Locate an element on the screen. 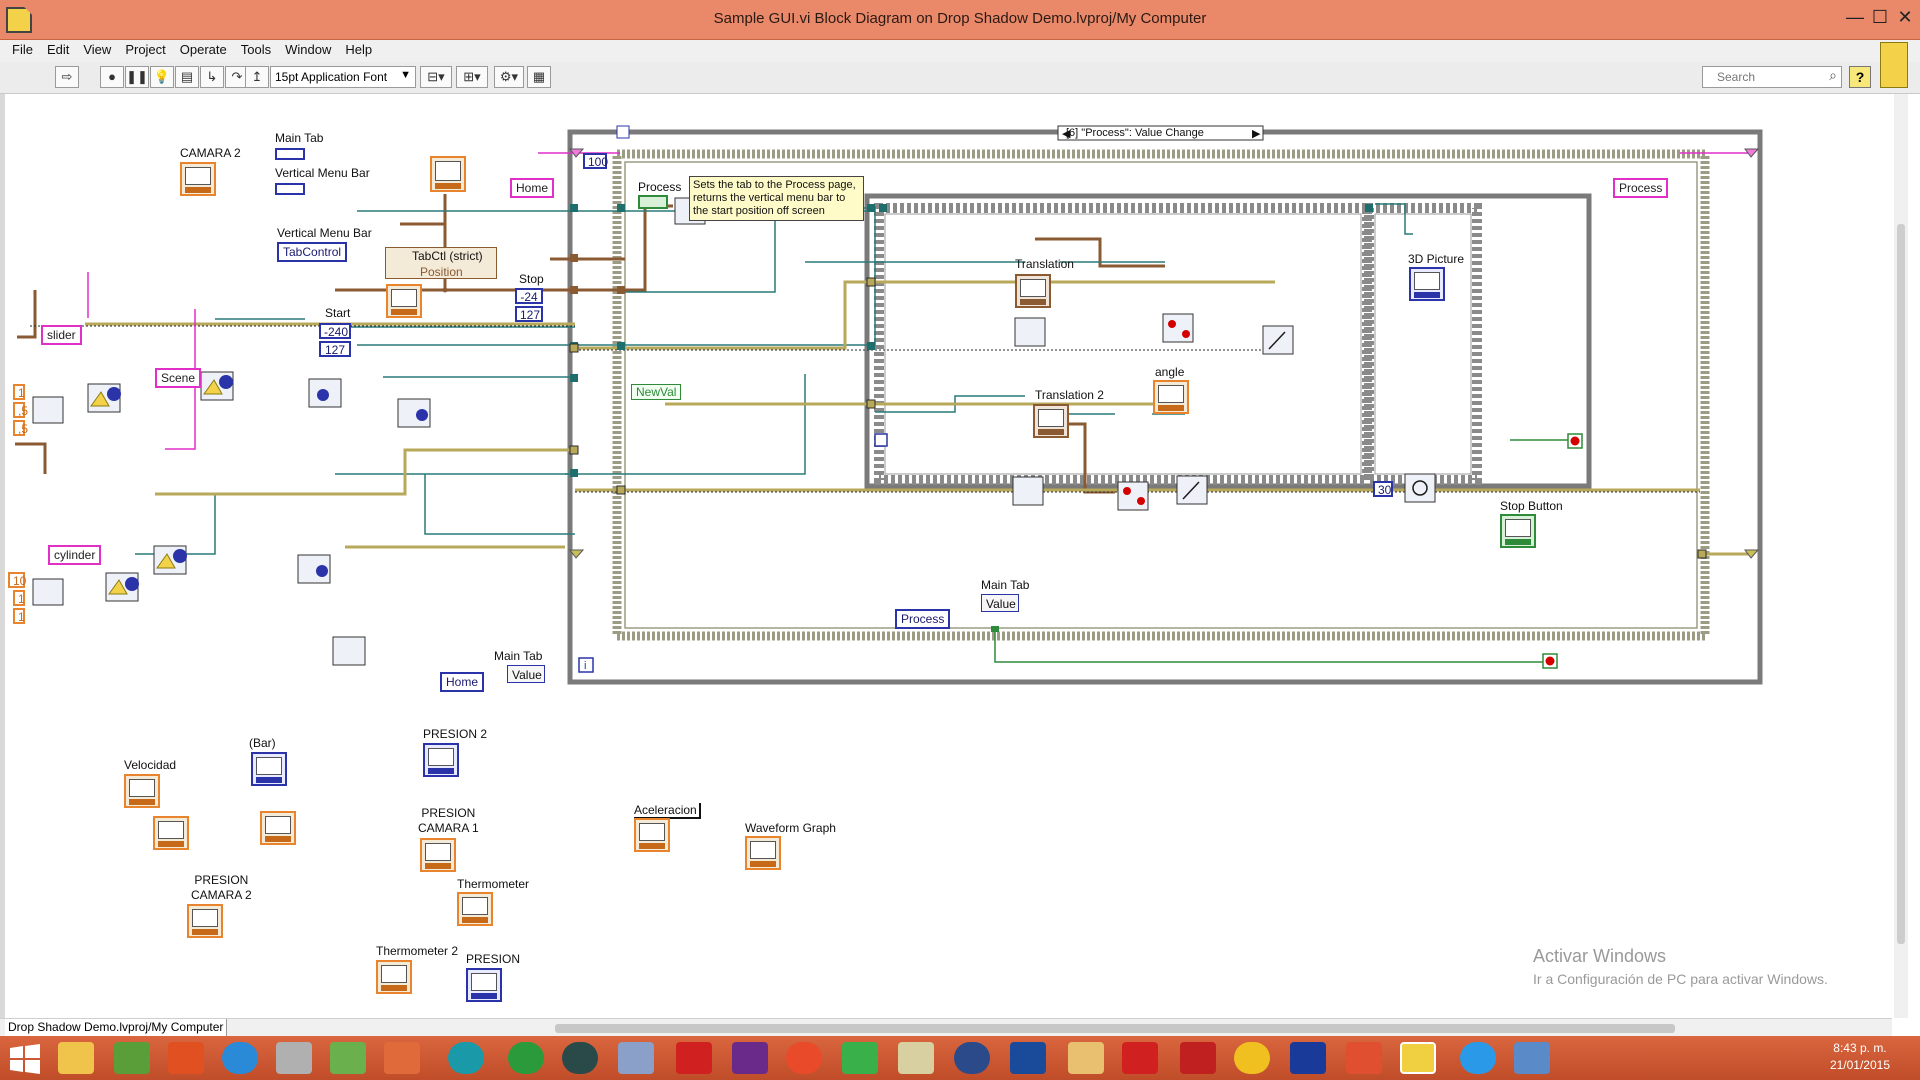 The height and width of the screenshot is (1080, 1920). left-numeric-const-2: ,5 is located at coordinates (20, 410).